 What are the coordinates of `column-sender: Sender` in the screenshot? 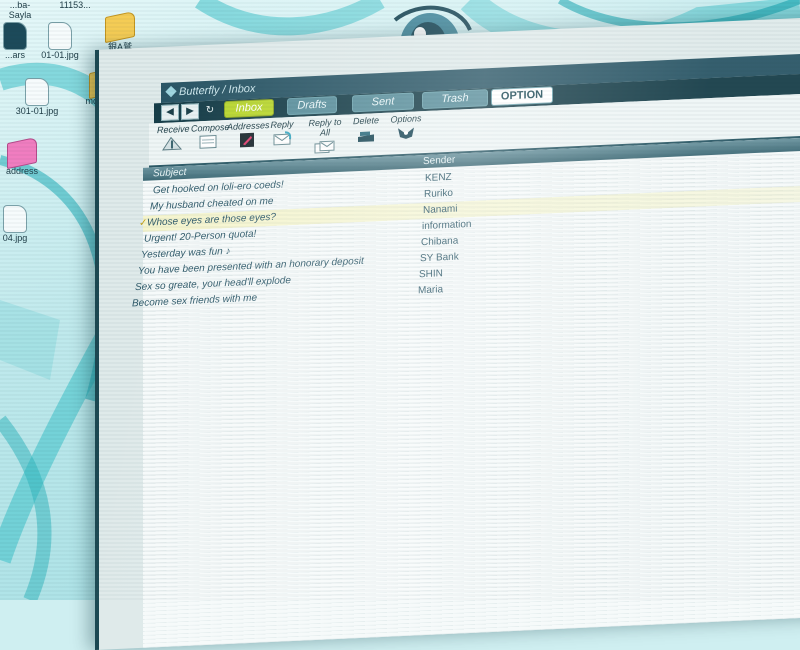 It's located at (439, 161).